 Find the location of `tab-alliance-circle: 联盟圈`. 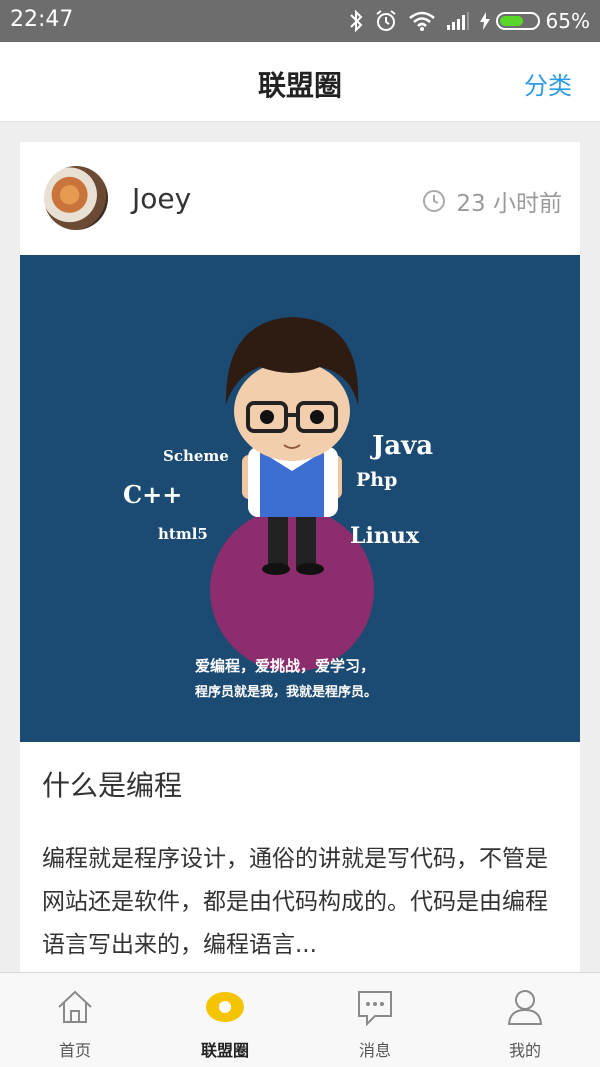

tab-alliance-circle: 联盟圈 is located at coordinates (225, 1020).